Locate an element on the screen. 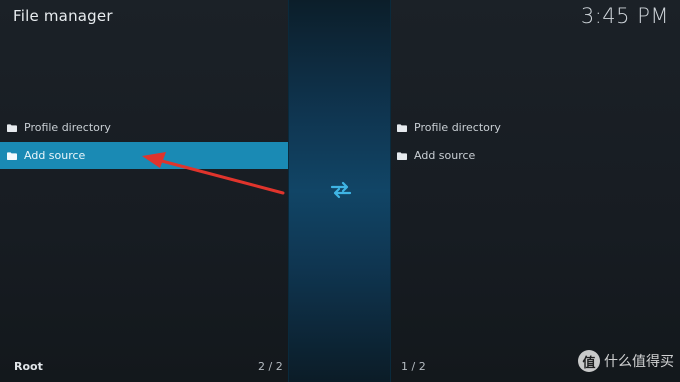 This screenshot has width=680, height=382. left-pane-count: 2 / 2 is located at coordinates (270, 366).